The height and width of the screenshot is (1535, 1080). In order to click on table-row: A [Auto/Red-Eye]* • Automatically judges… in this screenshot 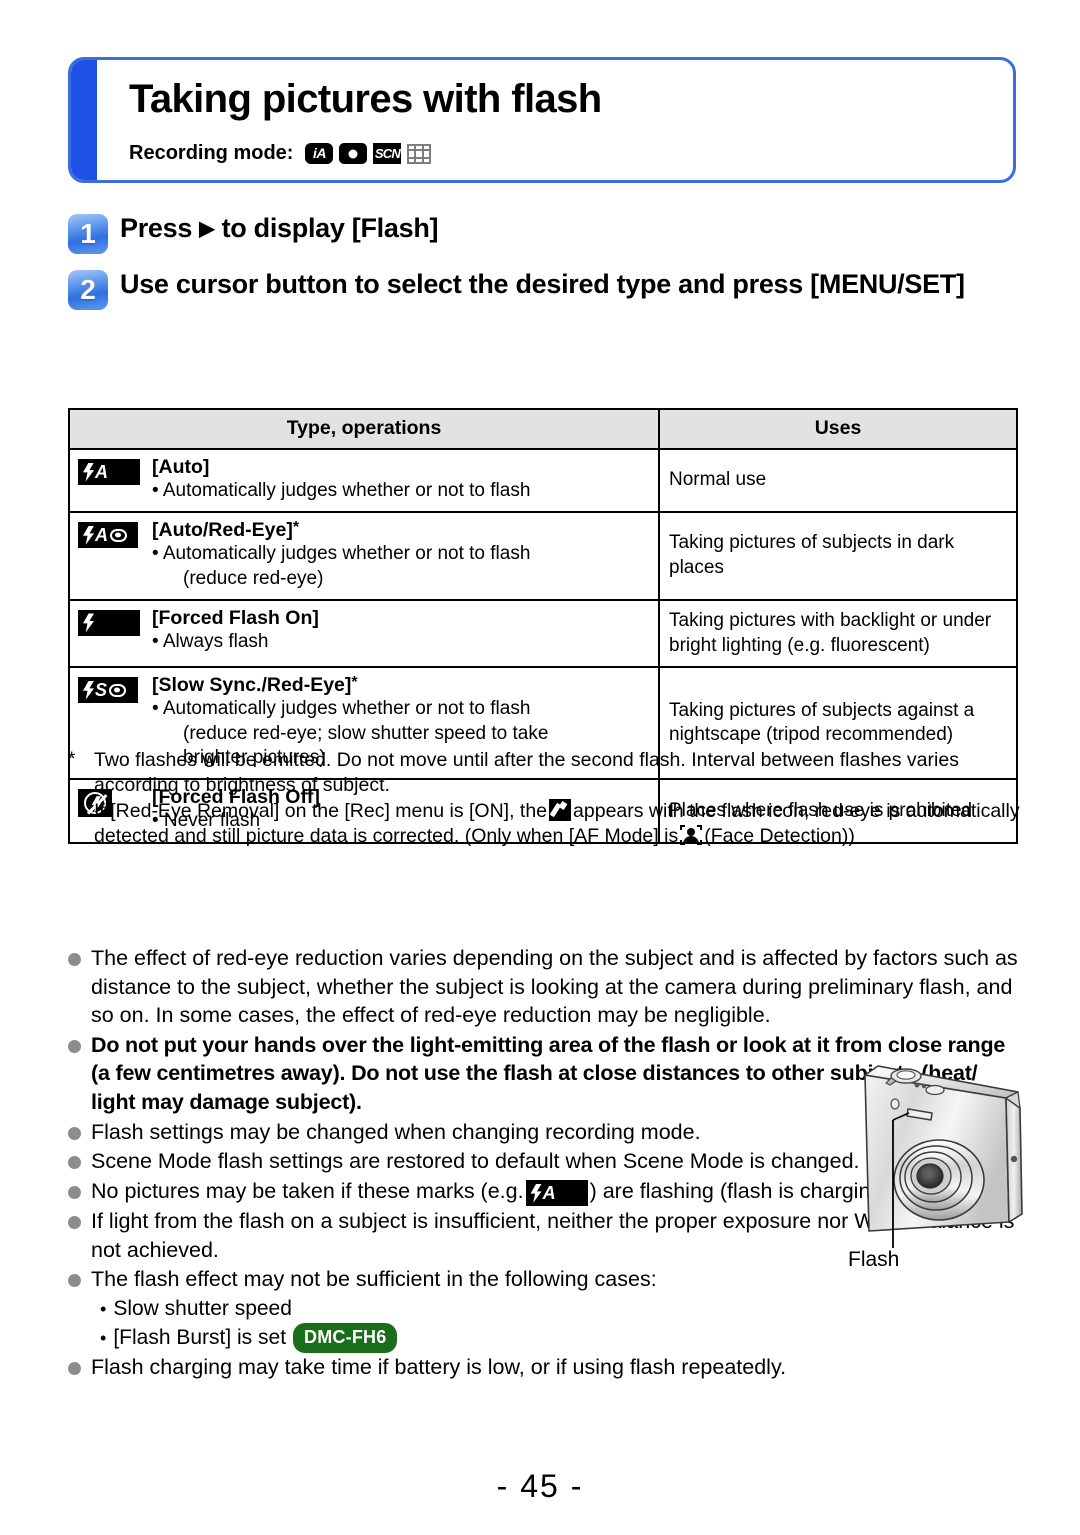, I will do `click(543, 556)`.